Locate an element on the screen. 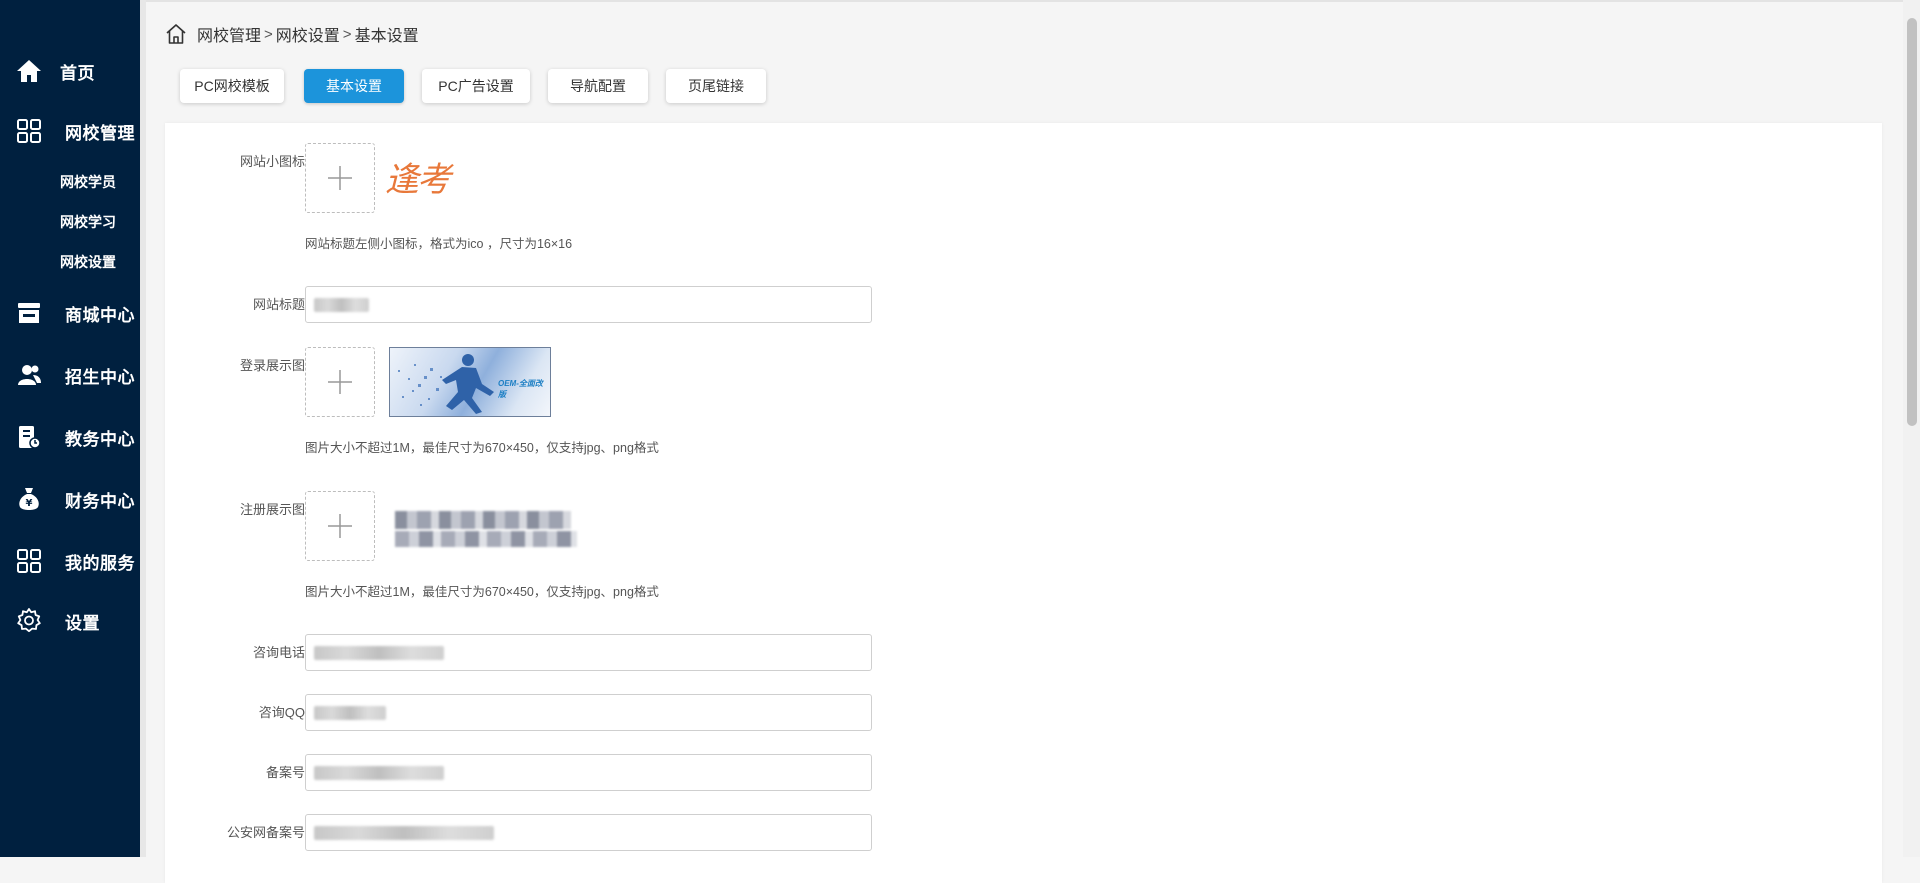 This screenshot has width=1920, height=883. site-title-label: 网站标题 is located at coordinates (278, 304).